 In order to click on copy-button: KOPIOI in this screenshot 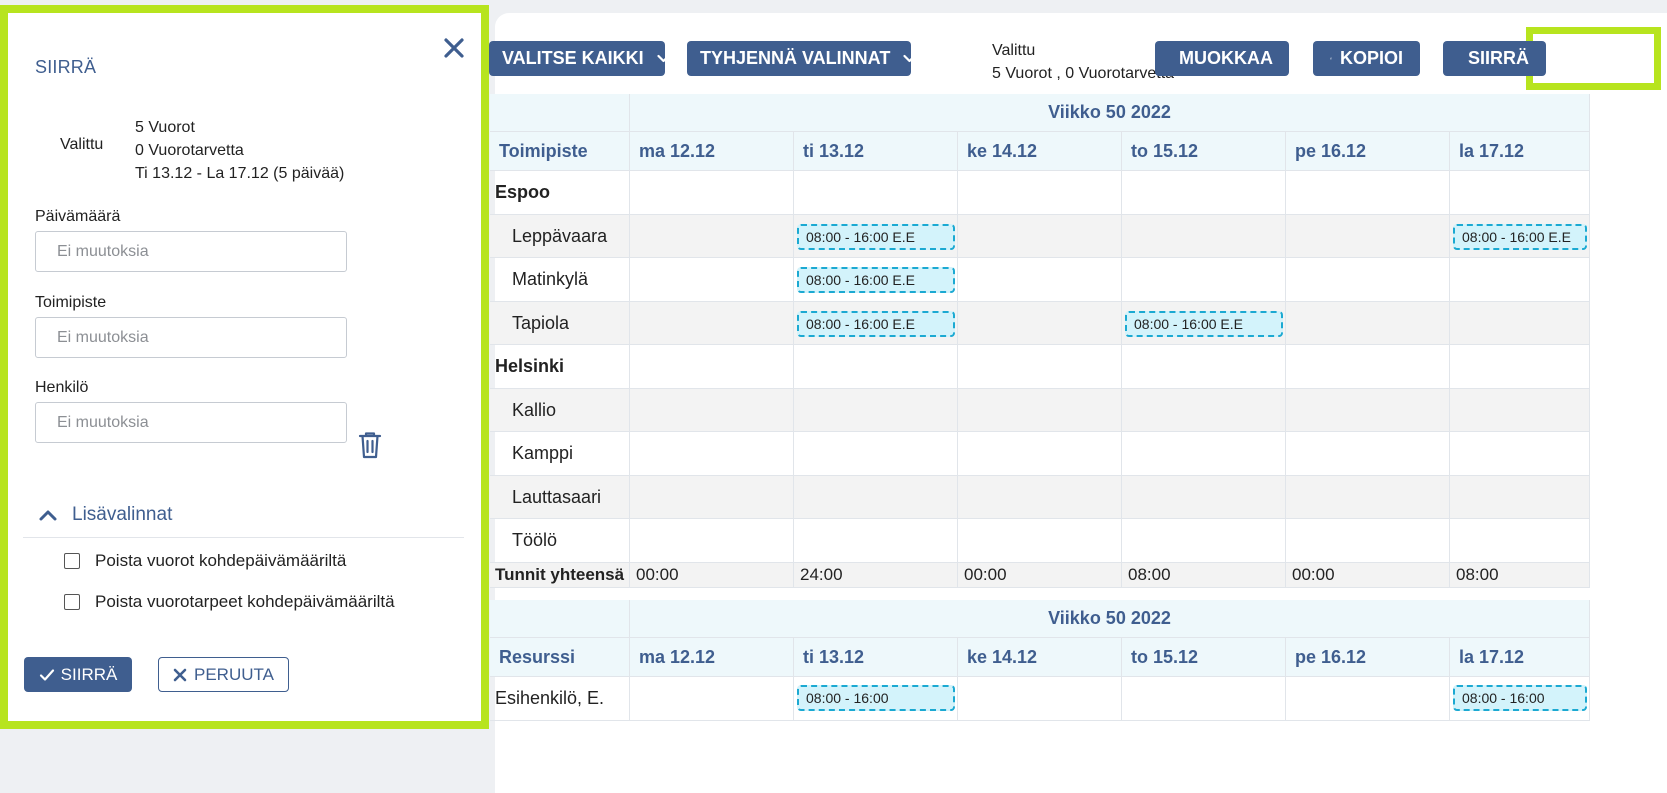, I will do `click(1366, 58)`.